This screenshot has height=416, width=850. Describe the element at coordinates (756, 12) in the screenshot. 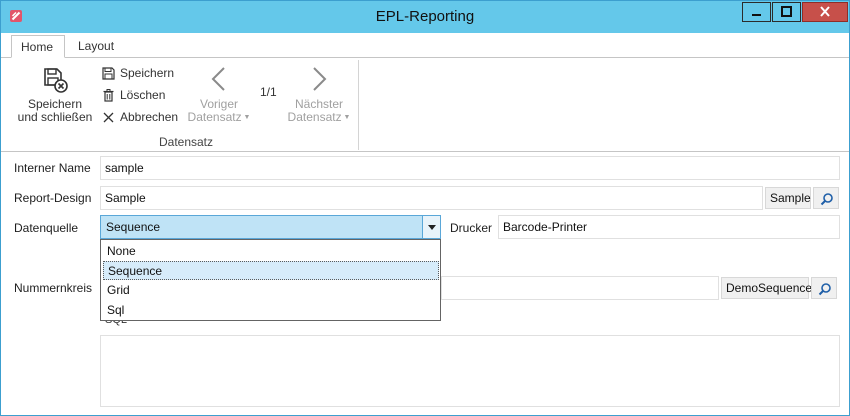

I see `minimize-button` at that location.